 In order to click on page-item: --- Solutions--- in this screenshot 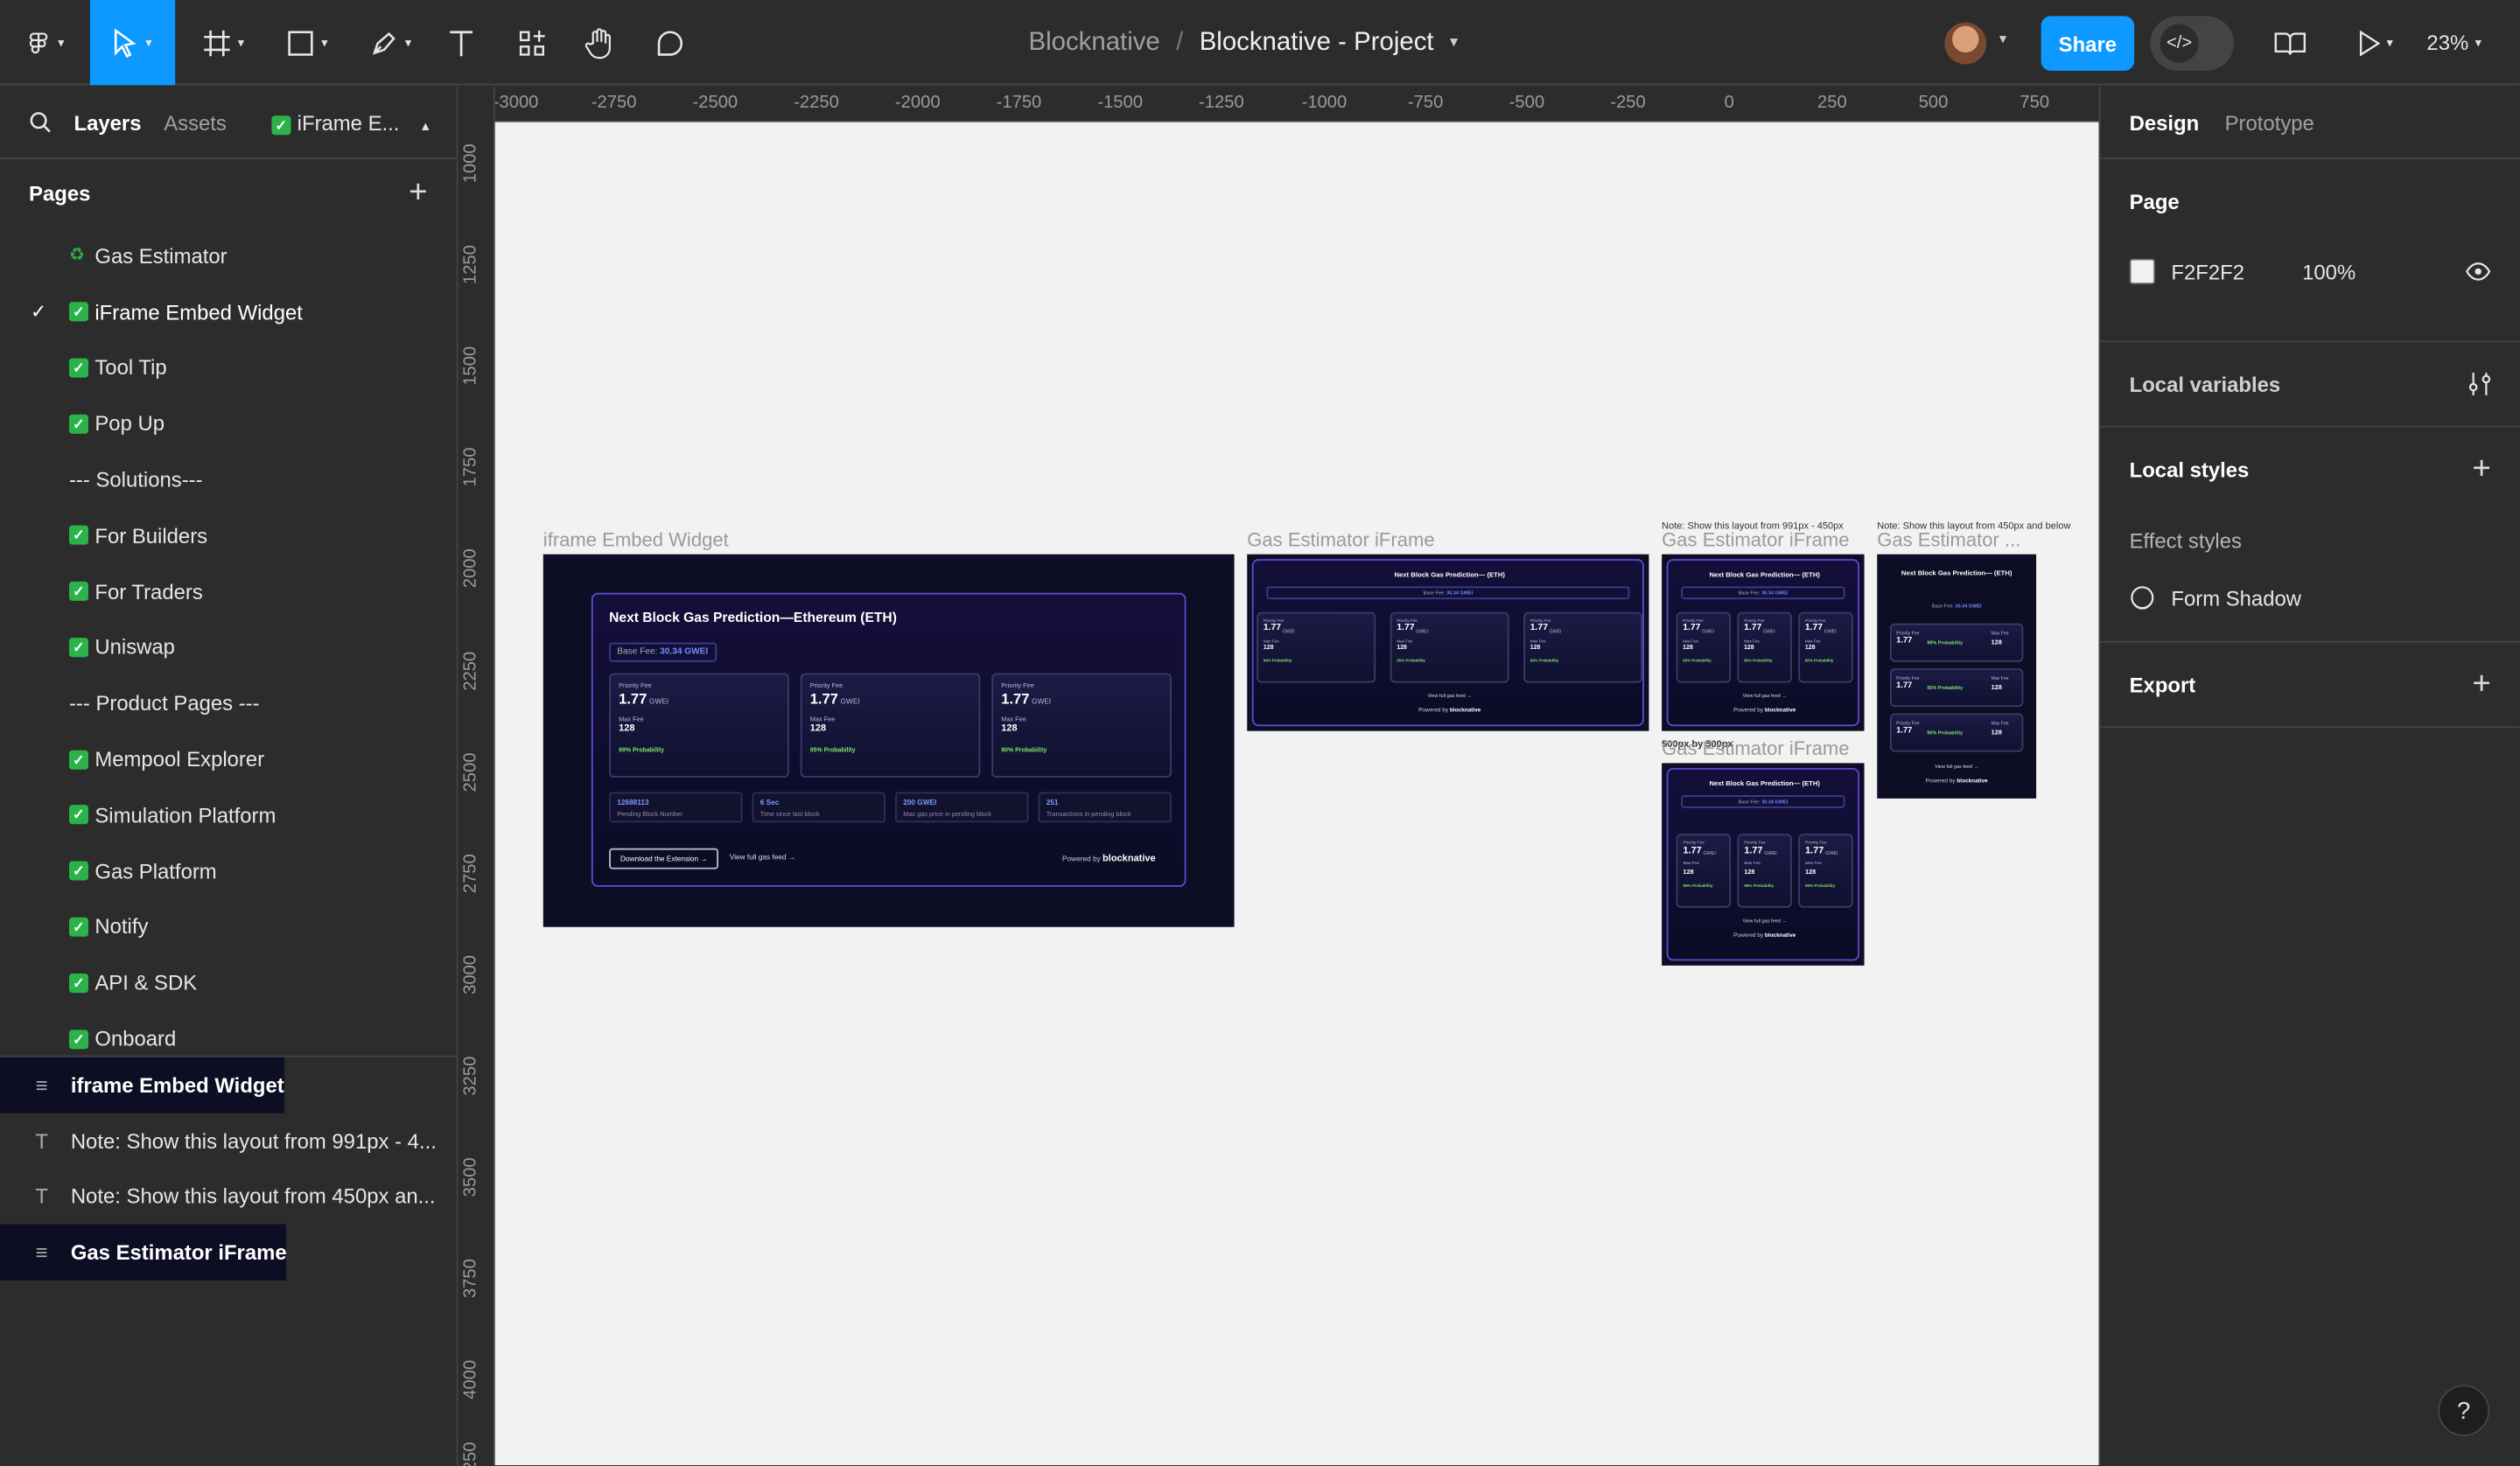, I will do `click(228, 479)`.